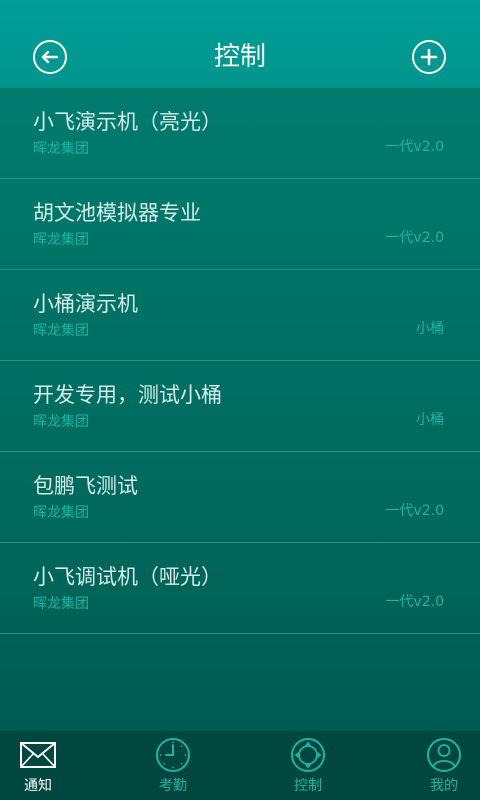 The width and height of the screenshot is (480, 800). I want to click on plus-icon, so click(429, 57).